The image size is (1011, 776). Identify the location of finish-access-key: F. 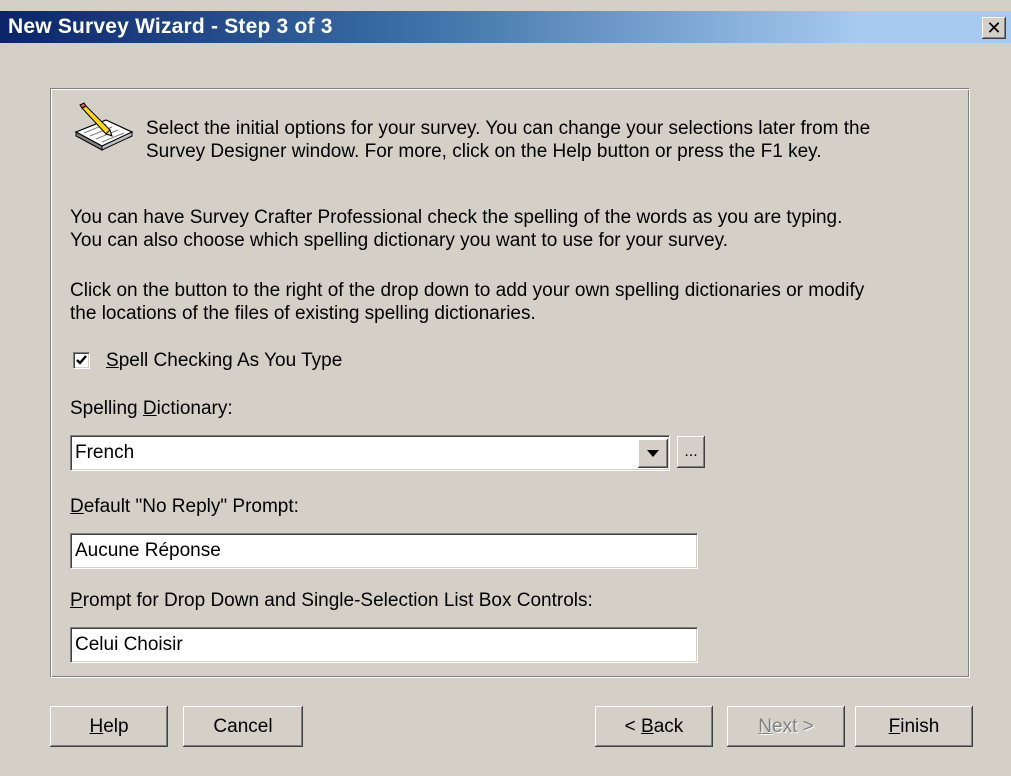
(894, 726).